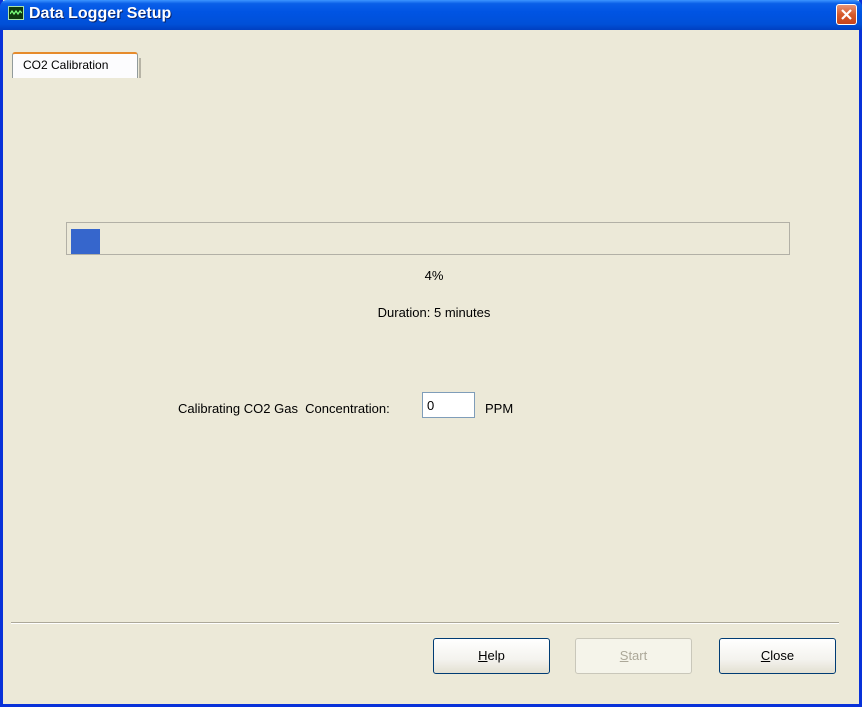 The height and width of the screenshot is (707, 862). I want to click on progress-percent-label: 4%, so click(434, 275).